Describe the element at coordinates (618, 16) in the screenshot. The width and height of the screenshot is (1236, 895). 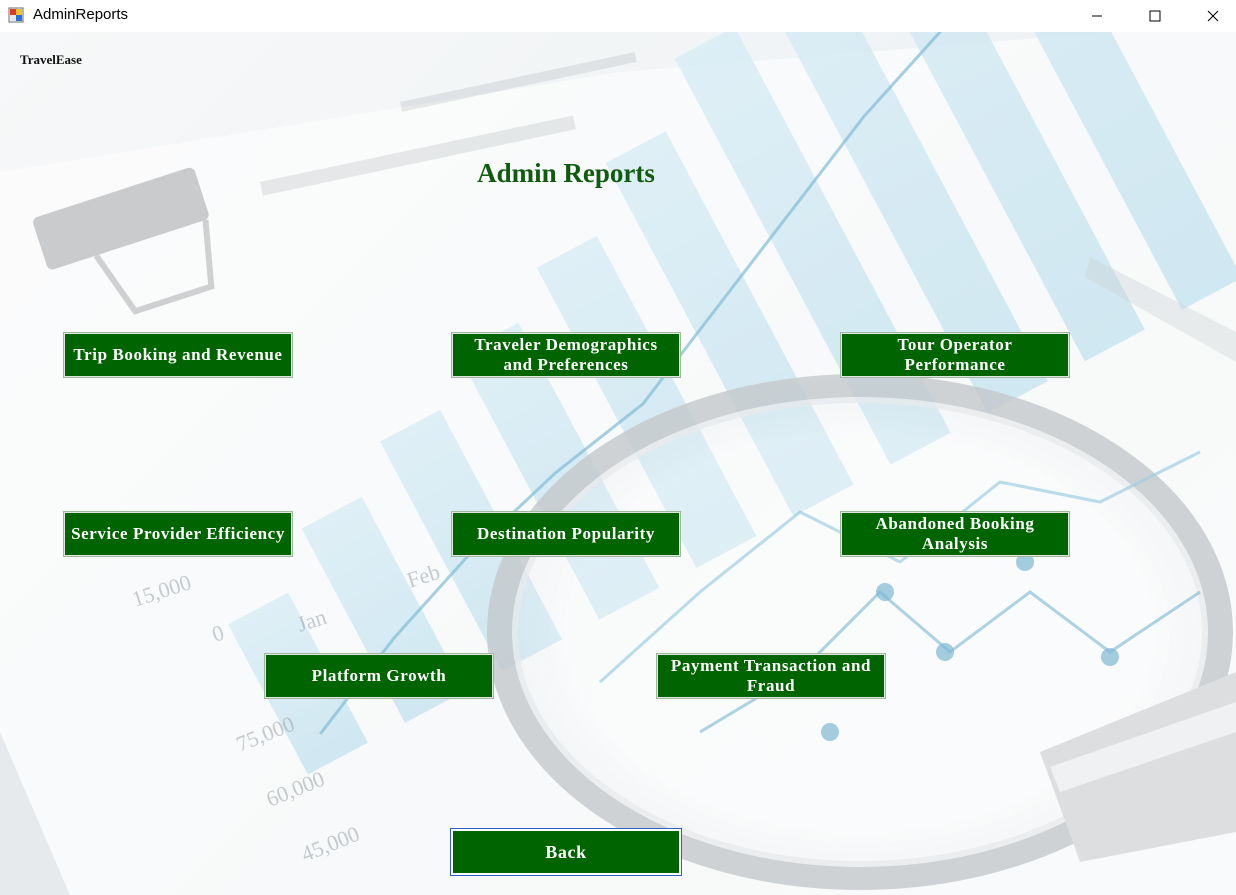
I see `title-bar: AdminReports` at that location.